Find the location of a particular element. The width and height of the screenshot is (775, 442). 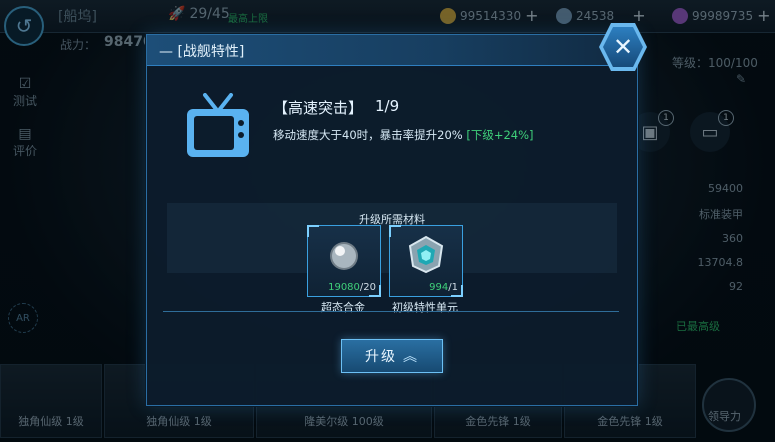

alloy-sphere-icon is located at coordinates (344, 256).